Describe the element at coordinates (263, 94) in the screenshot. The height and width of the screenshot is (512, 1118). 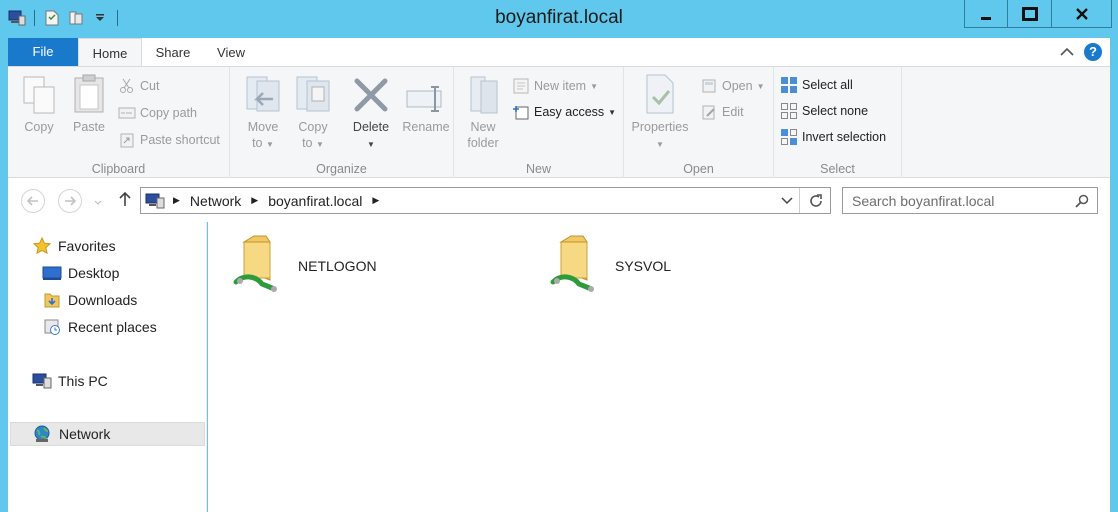
I see `move-to-icon` at that location.